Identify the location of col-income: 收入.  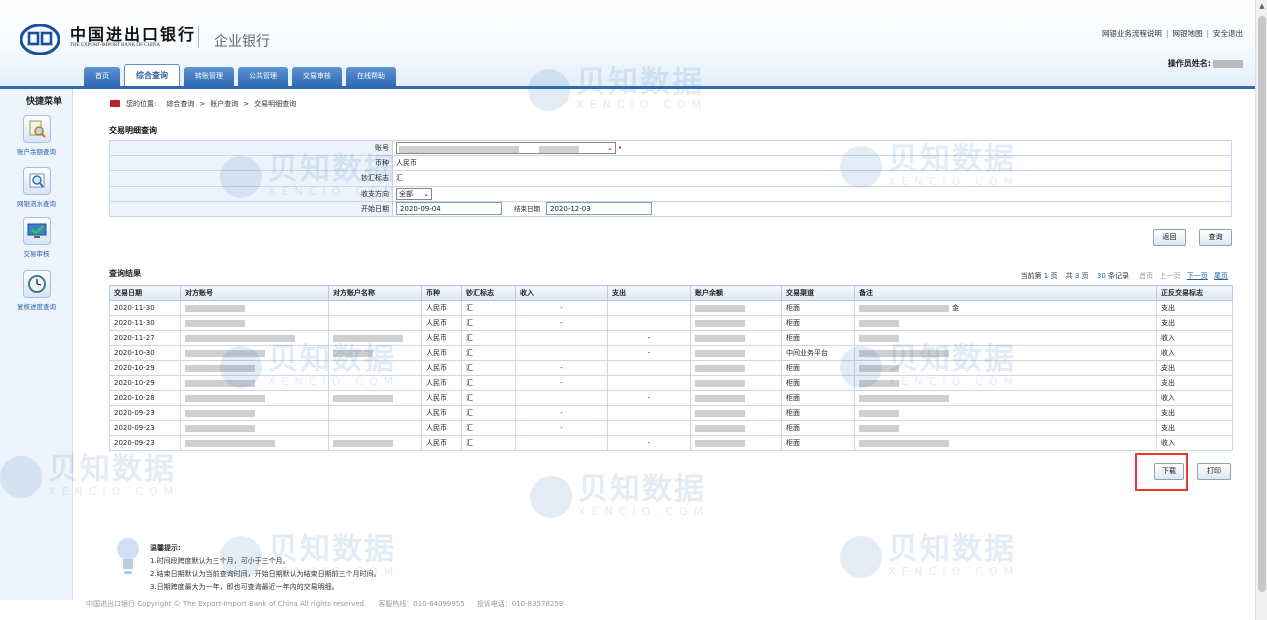
(561, 293).